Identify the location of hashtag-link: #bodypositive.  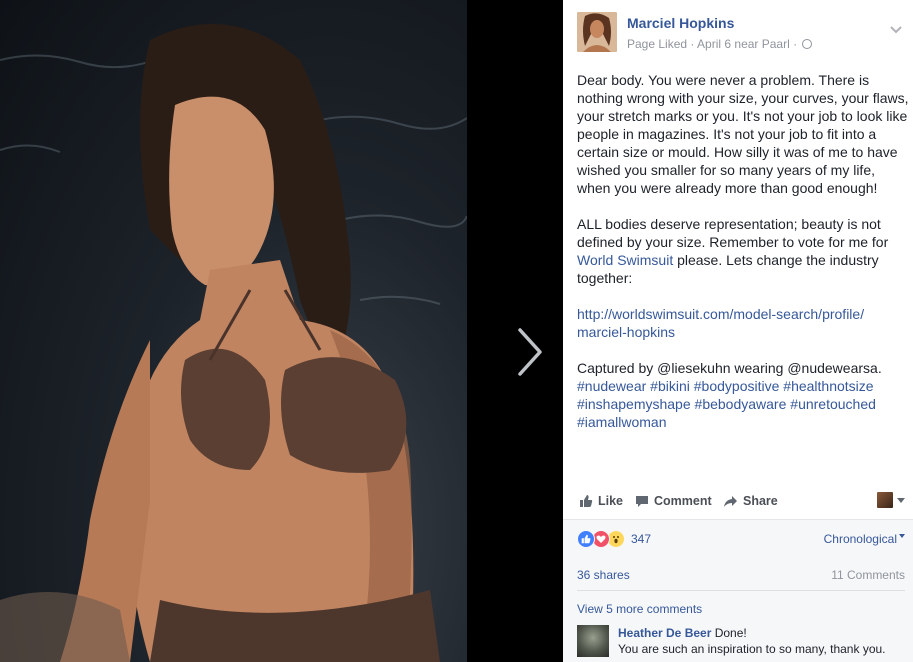
(737, 386).